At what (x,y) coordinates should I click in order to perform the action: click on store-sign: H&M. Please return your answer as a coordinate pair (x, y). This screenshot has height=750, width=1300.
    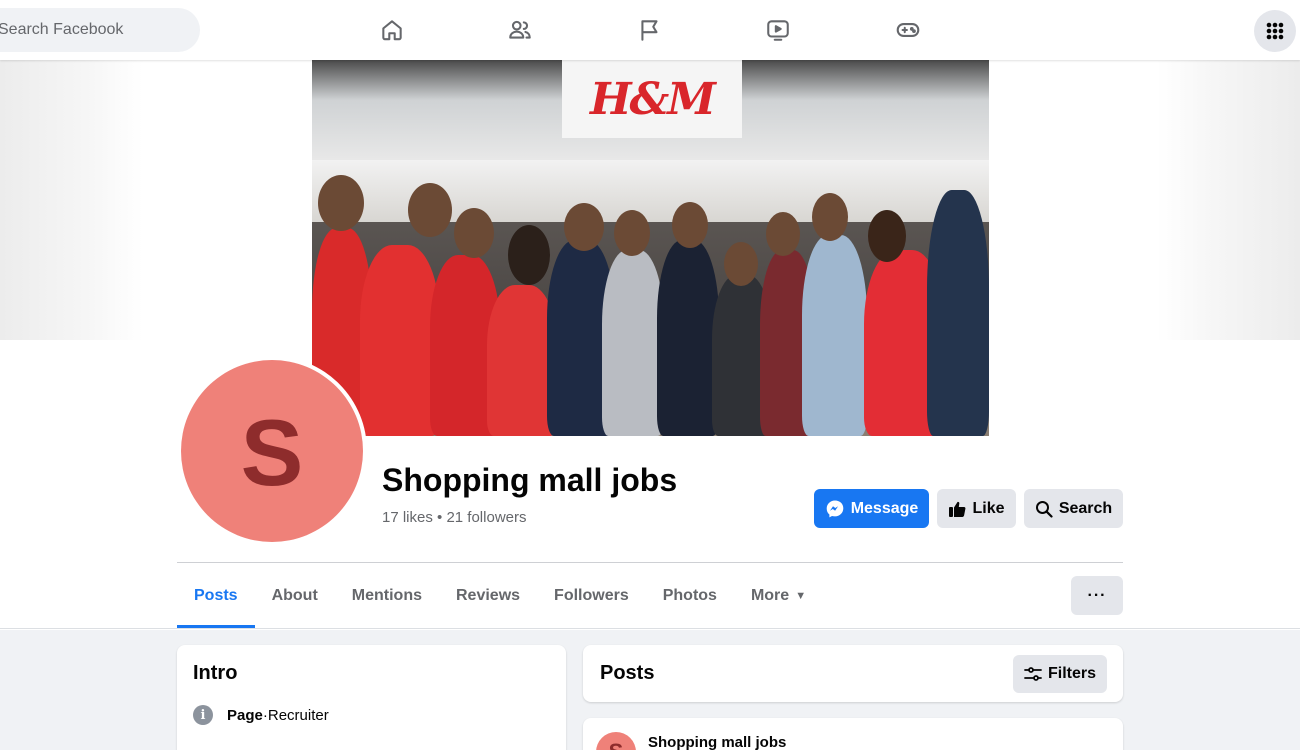
    Looking at the image, I should click on (652, 99).